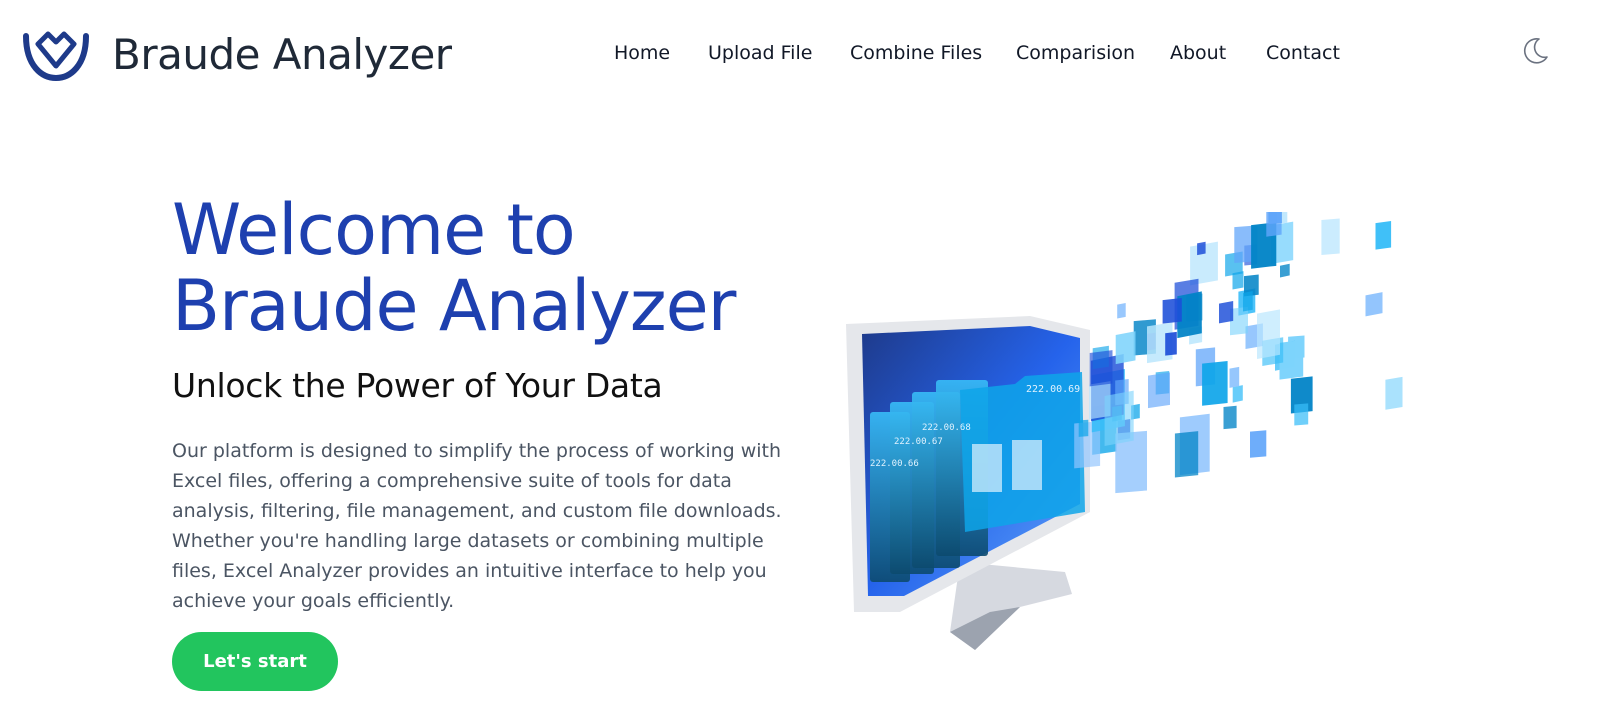 Image resolution: width=1600 pixels, height=722 pixels. I want to click on nav-item-contact: Contact, so click(1303, 53).